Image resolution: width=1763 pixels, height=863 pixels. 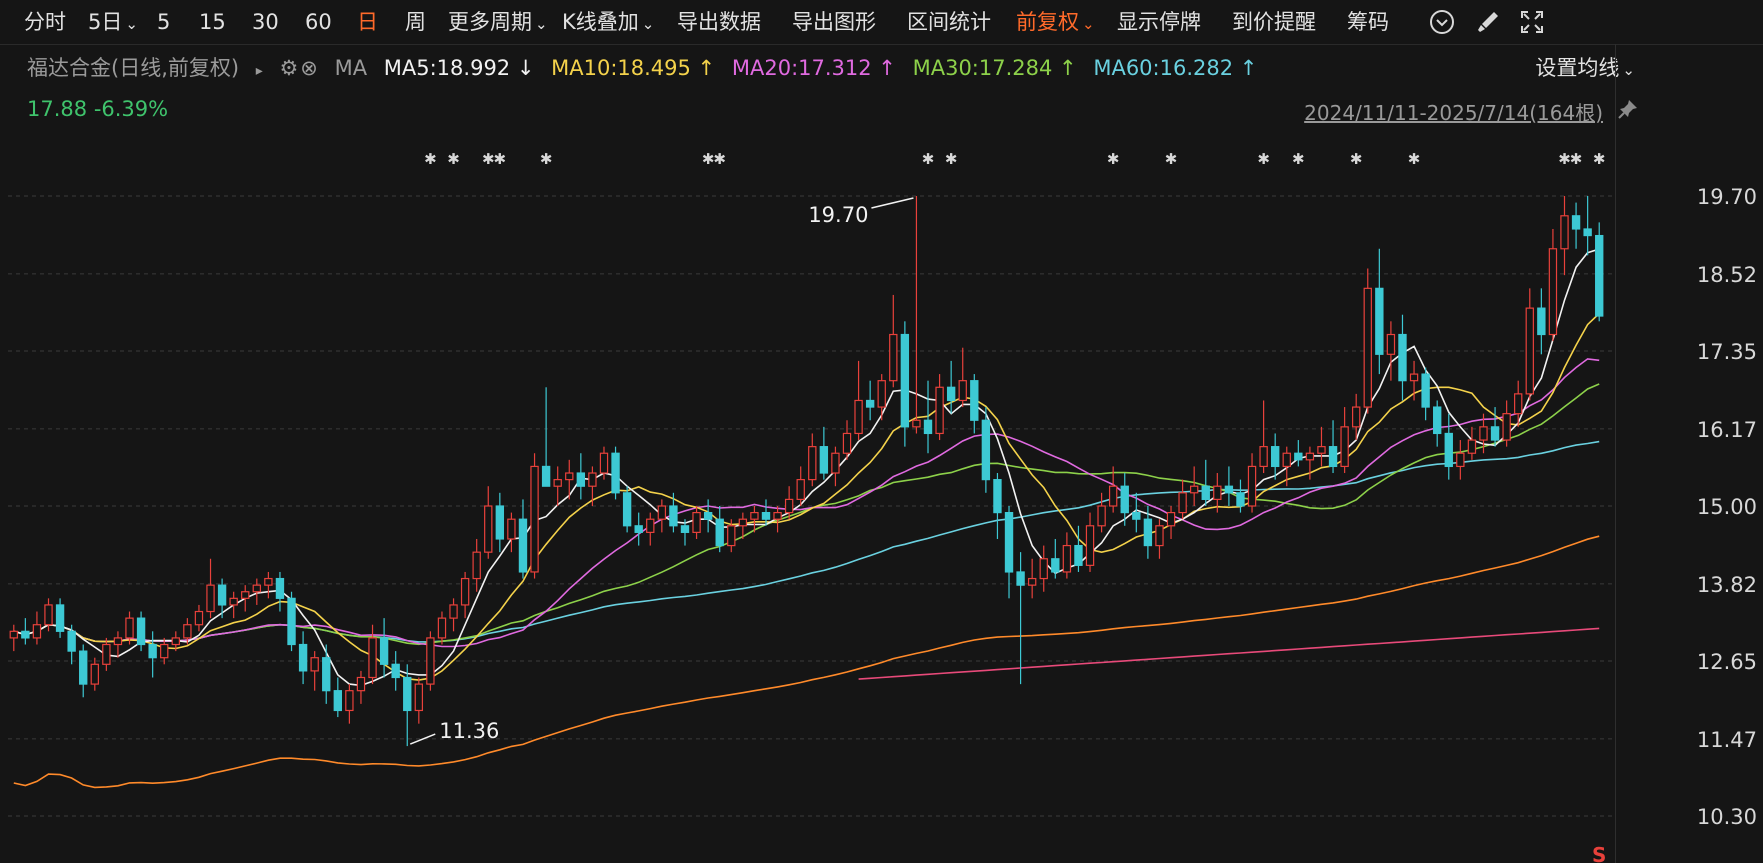 I want to click on tab-5min: 5, so click(x=163, y=22).